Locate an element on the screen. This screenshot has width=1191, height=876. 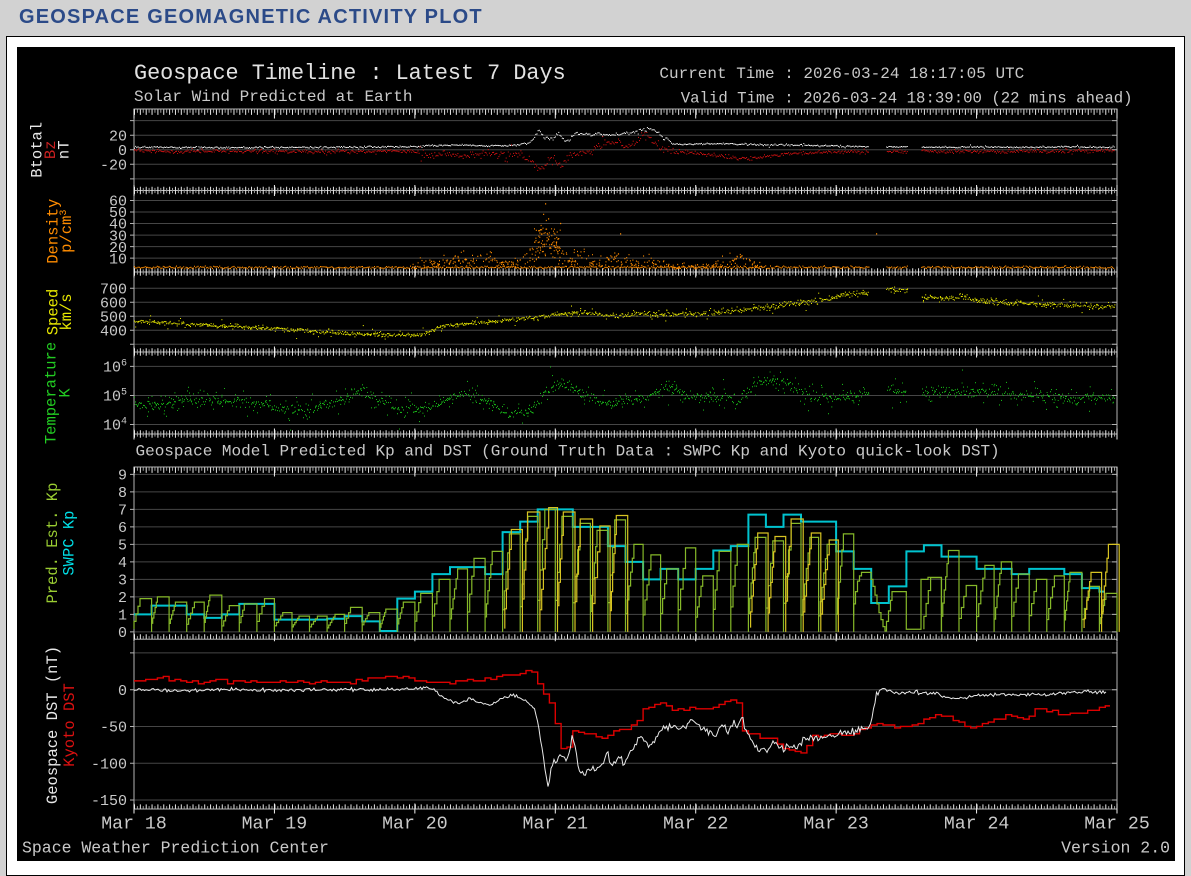
svg-text: Mar 19 is located at coordinates (275, 824).